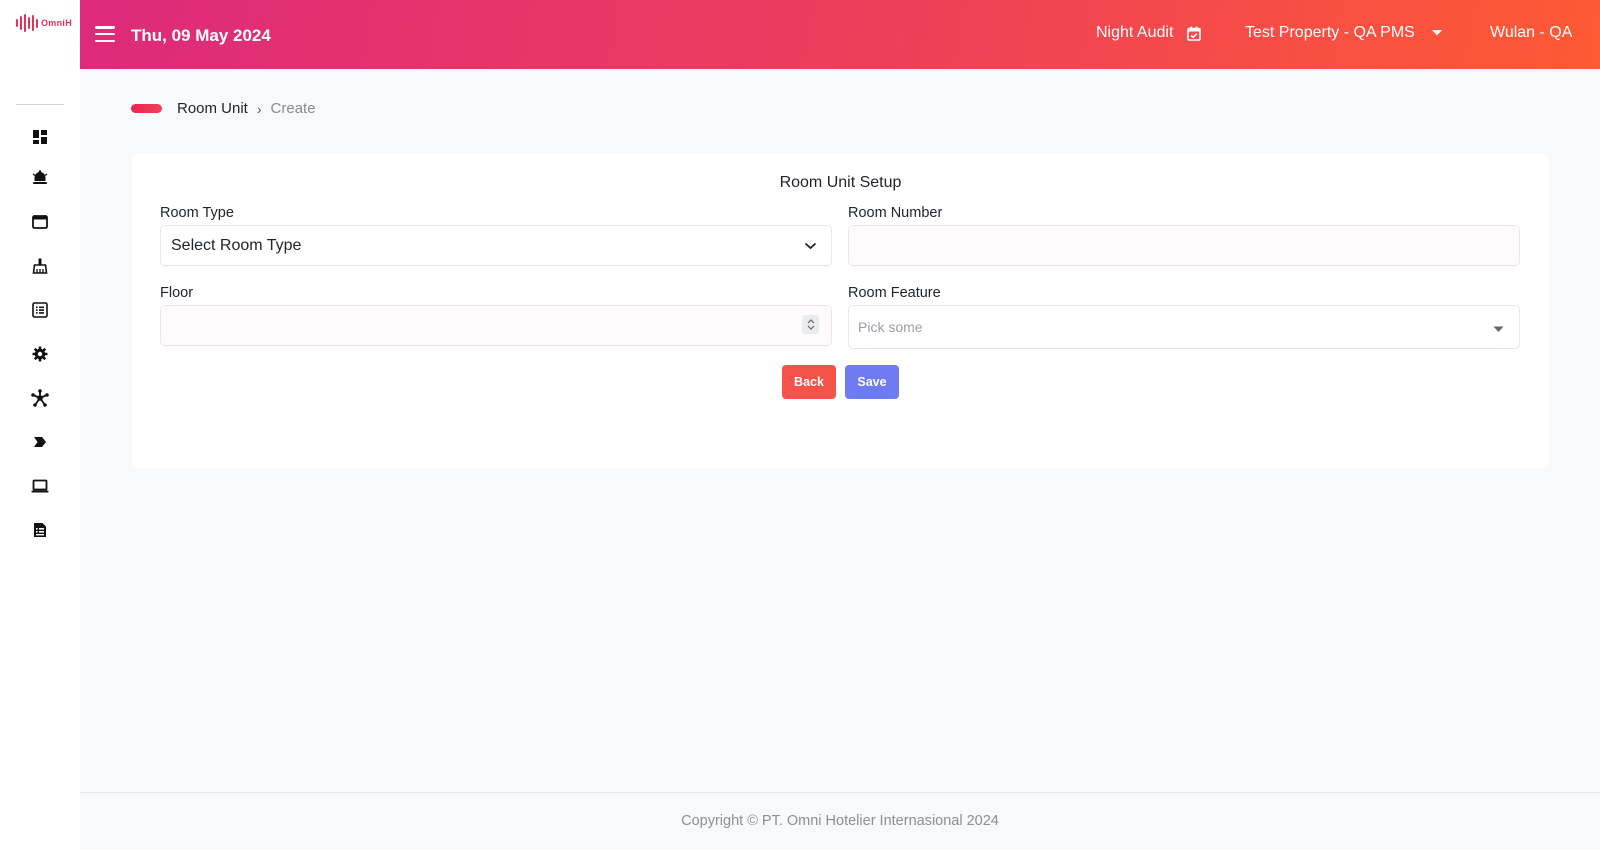 The width and height of the screenshot is (1600, 850). I want to click on sidebar-item-reports, so click(40, 530).